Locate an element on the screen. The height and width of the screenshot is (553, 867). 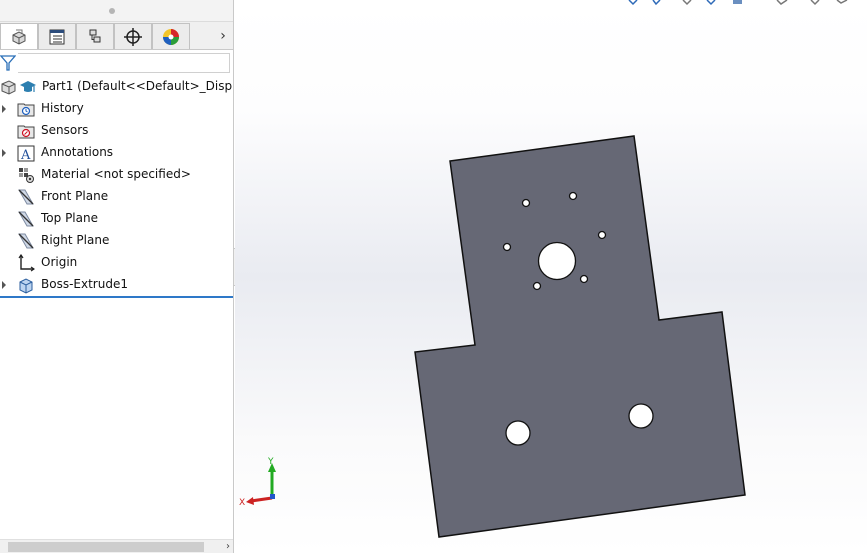
tree-item-right-plane: Right Plane is located at coordinates (116, 241).